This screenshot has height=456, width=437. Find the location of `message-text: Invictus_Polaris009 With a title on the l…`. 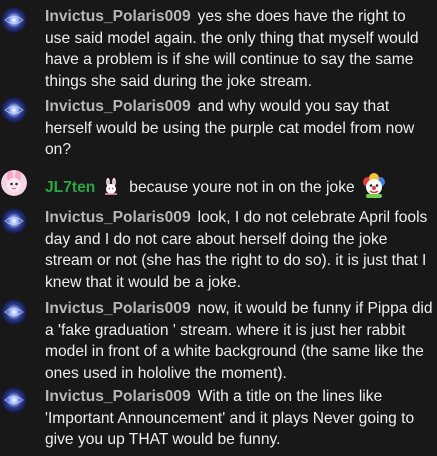

message-text: Invictus_Polaris009 With a title on the l… is located at coordinates (239, 418).